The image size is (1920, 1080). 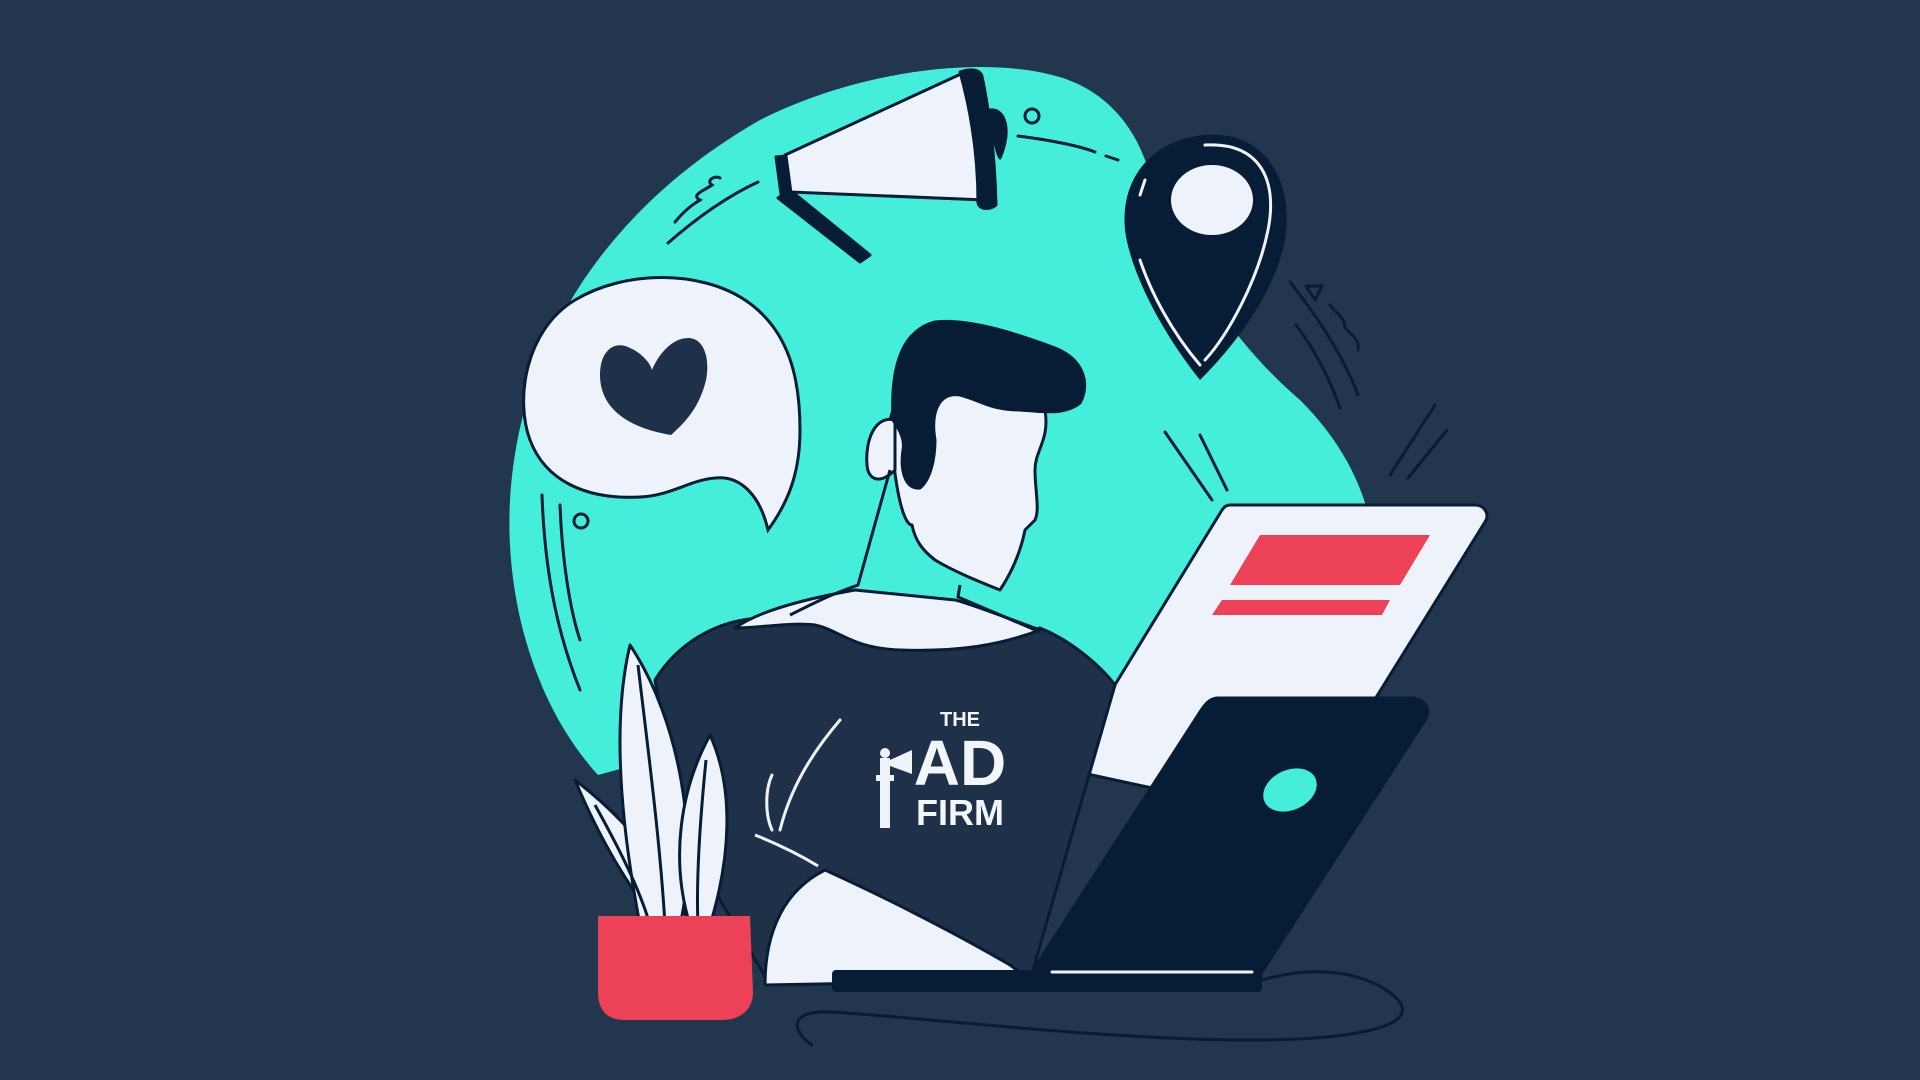 What do you see at coordinates (1301, 607) in the screenshot?
I see `screen-bar-bottom` at bounding box center [1301, 607].